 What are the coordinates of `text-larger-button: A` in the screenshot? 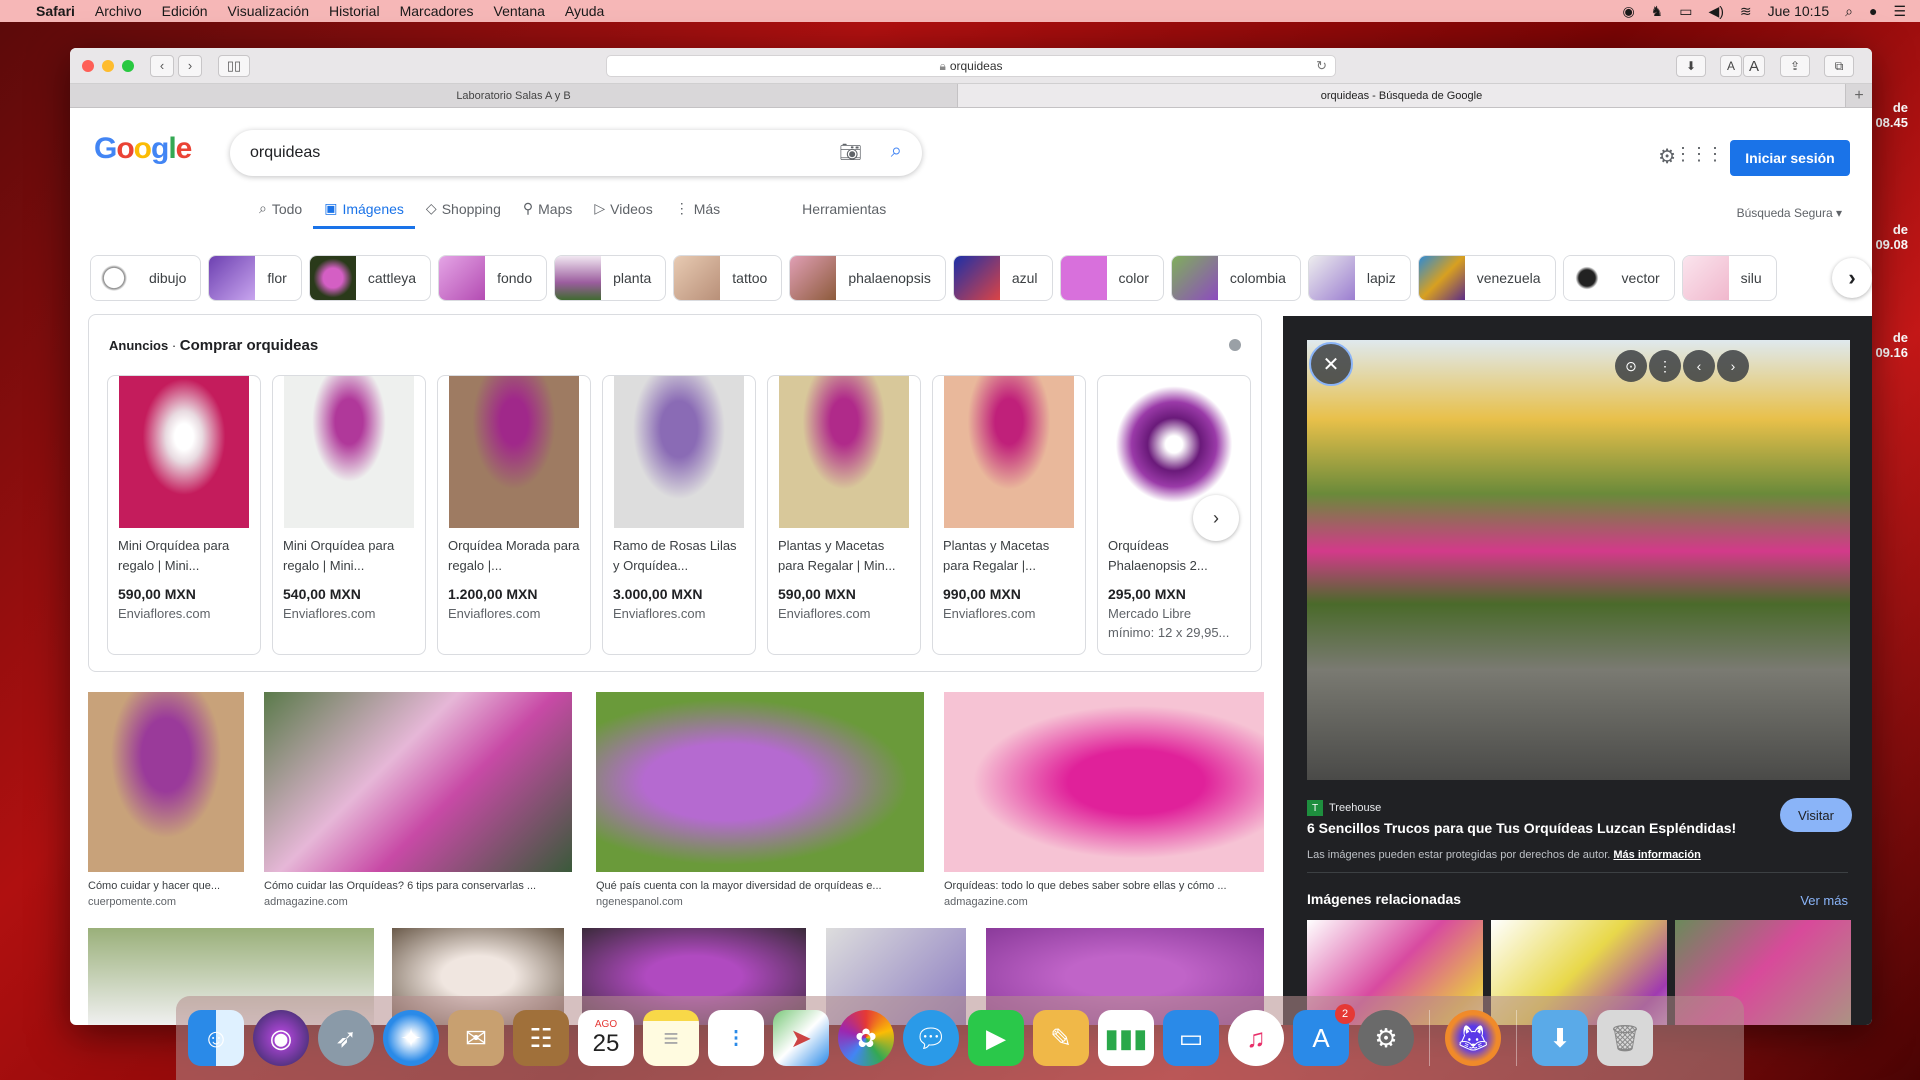 It's located at (1754, 66).